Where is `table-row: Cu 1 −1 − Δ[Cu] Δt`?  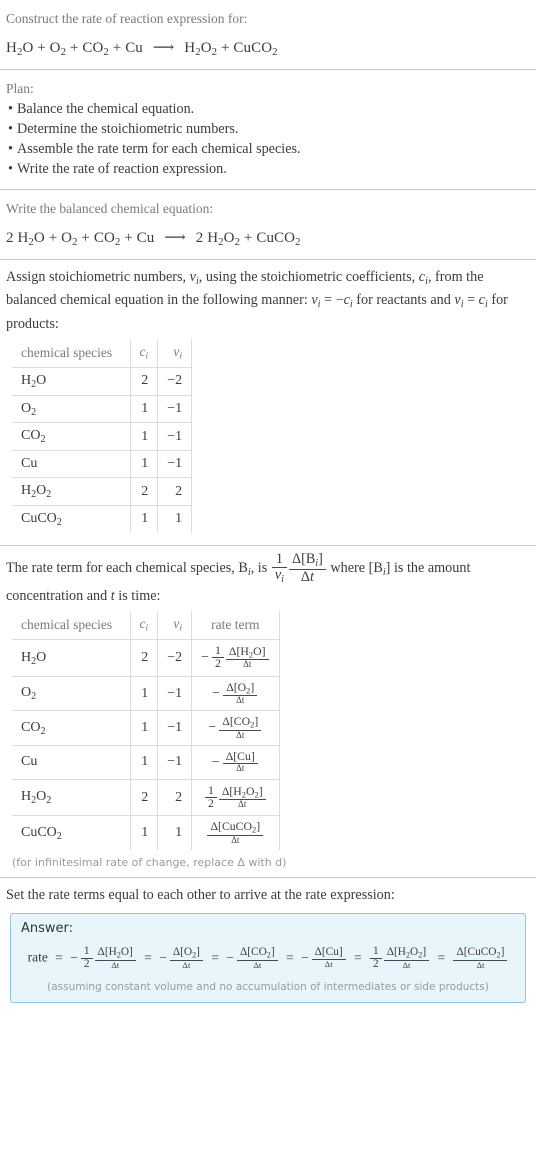 table-row: Cu 1 −1 − Δ[Cu] Δt is located at coordinates (146, 762).